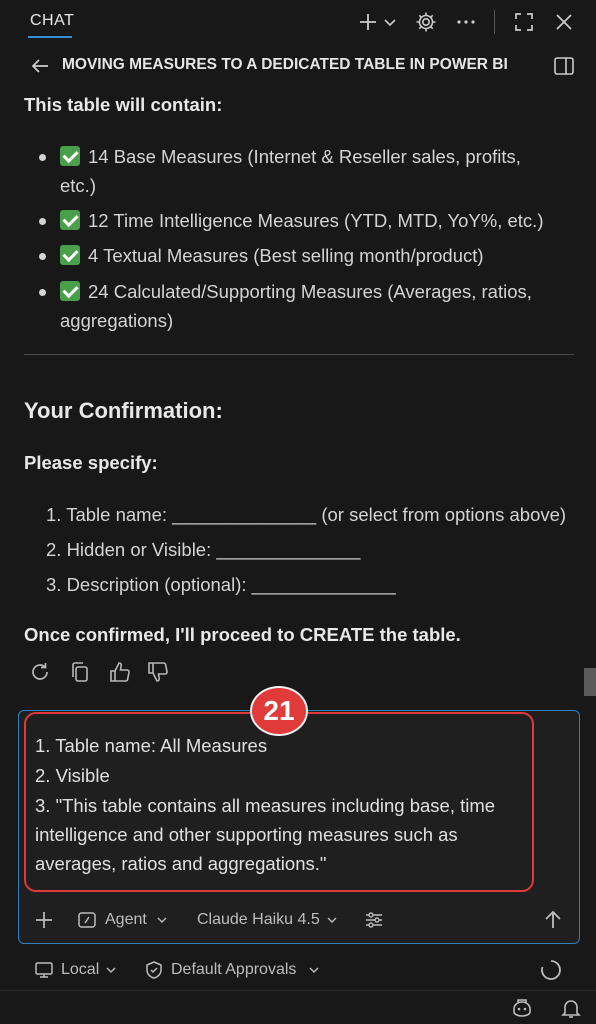 Image resolution: width=596 pixels, height=1024 pixels. Describe the element at coordinates (553, 920) in the screenshot. I see `send-arrow-icon` at that location.